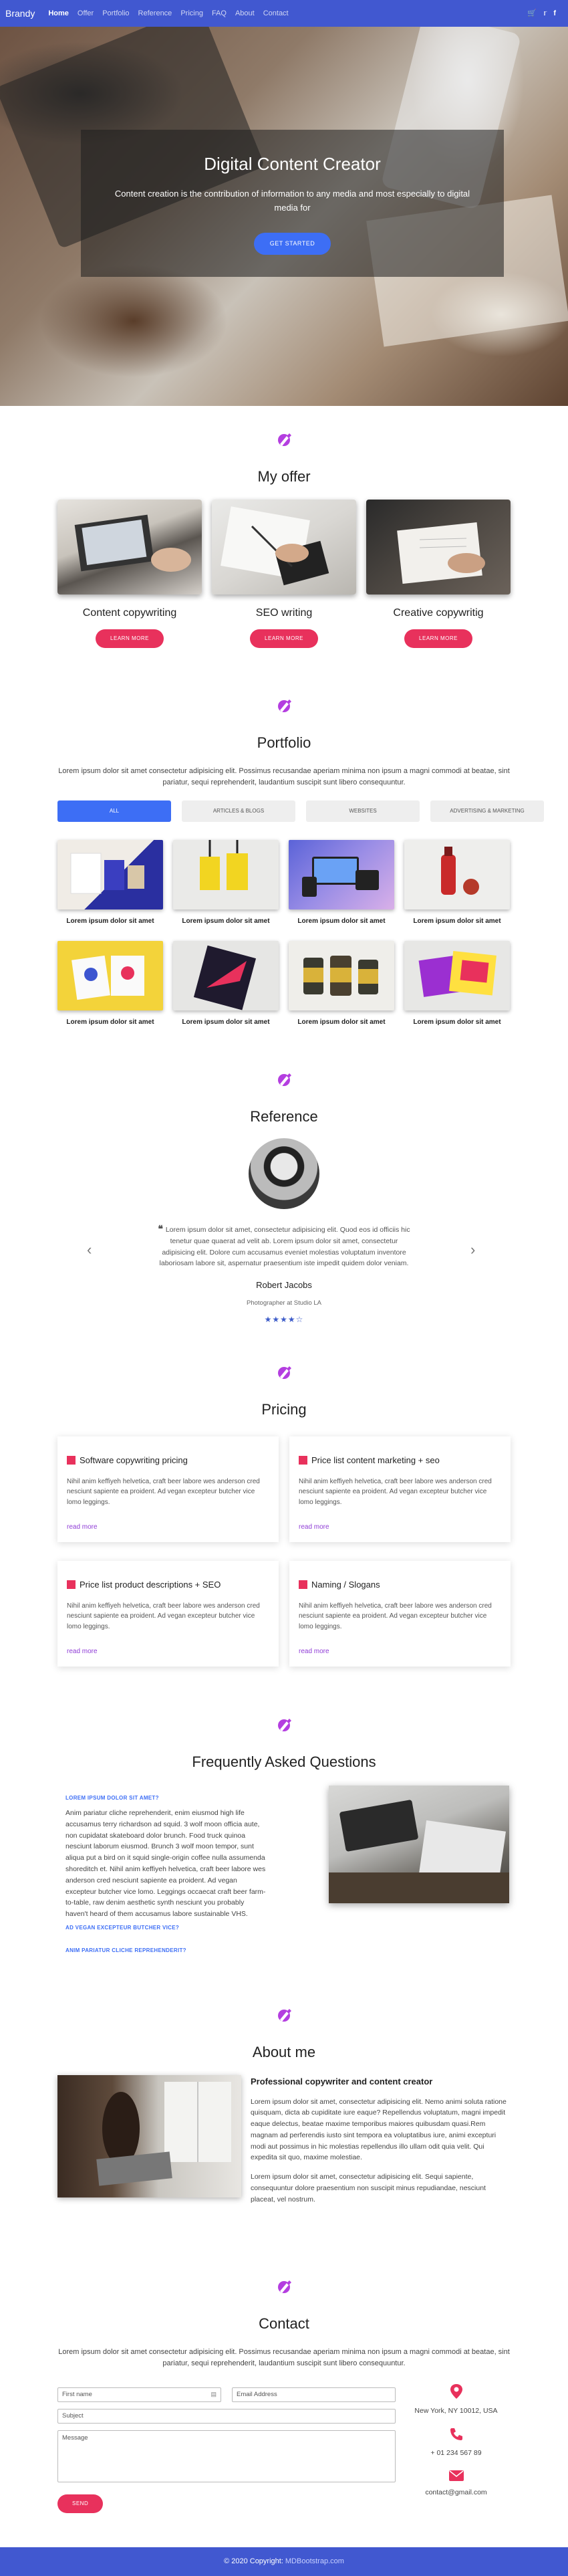 This screenshot has width=568, height=2576. Describe the element at coordinates (456, 2391) in the screenshot. I see `map-marker-icon` at that location.